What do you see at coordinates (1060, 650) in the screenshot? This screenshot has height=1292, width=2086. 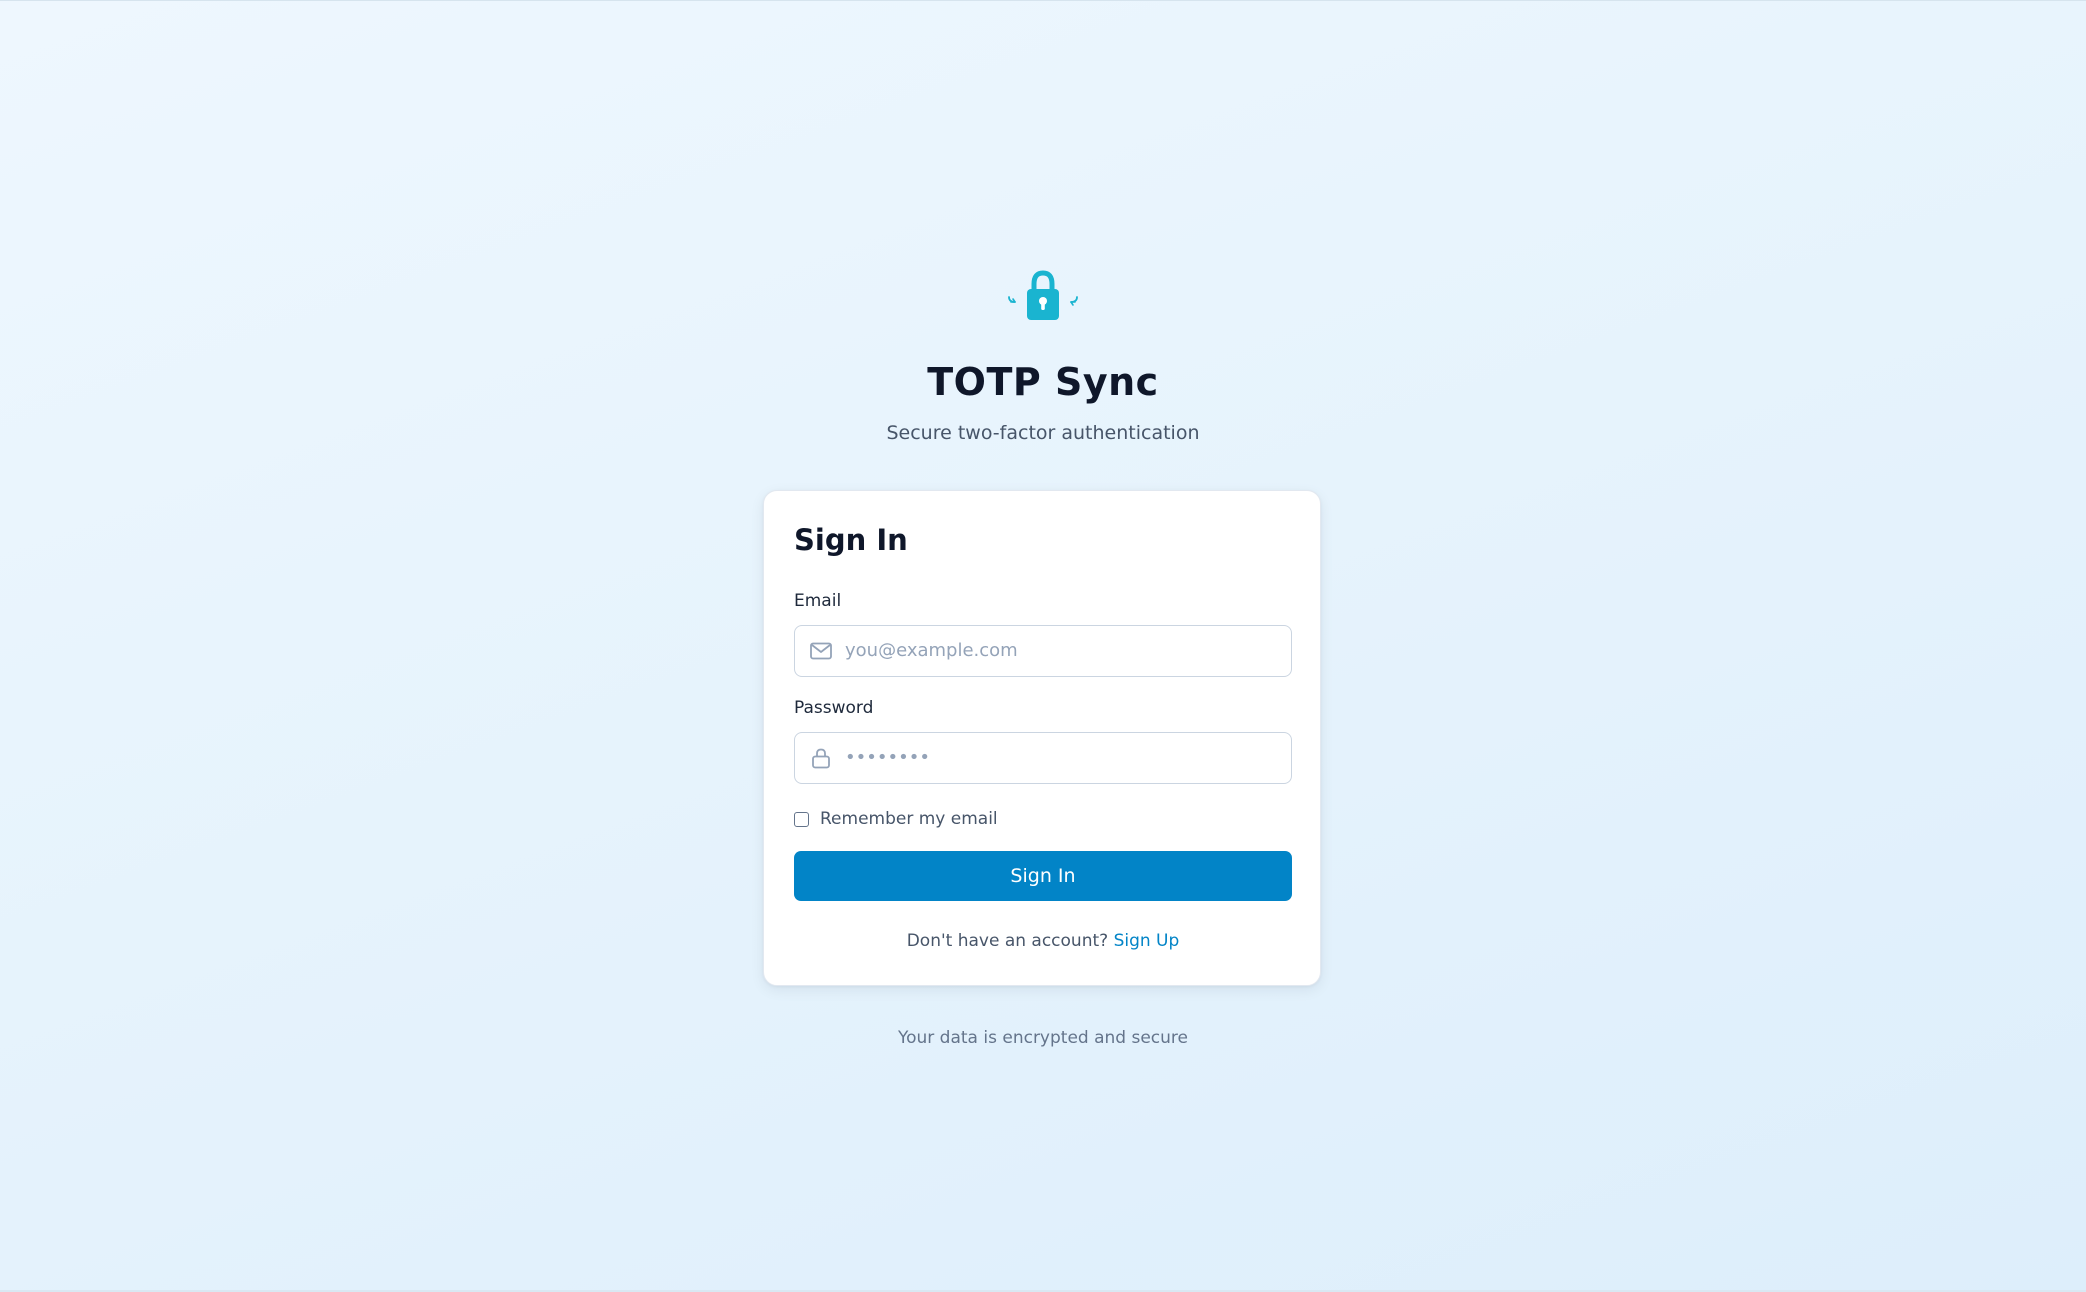 I see `email-input` at bounding box center [1060, 650].